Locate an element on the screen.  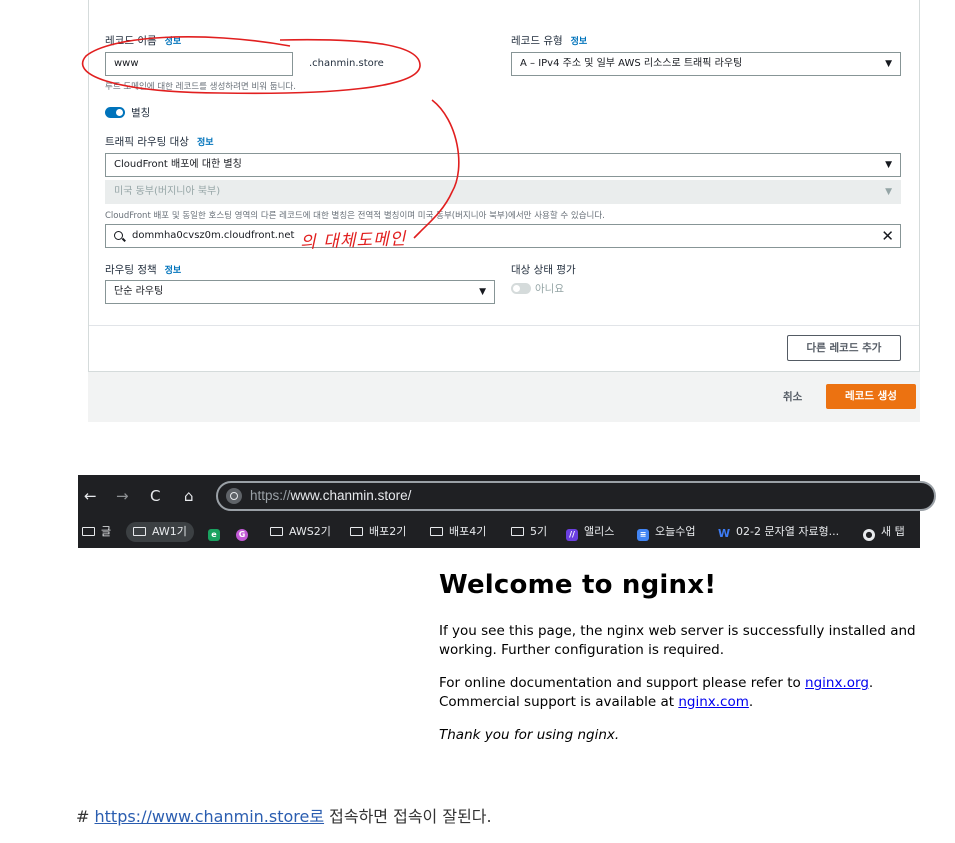
bookmark-folder: AW1기 is located at coordinates (160, 532).